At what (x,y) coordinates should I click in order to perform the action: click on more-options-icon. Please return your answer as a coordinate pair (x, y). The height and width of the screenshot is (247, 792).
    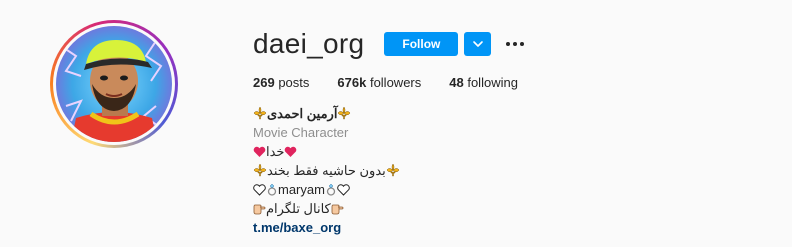
    Looking at the image, I should click on (515, 44).